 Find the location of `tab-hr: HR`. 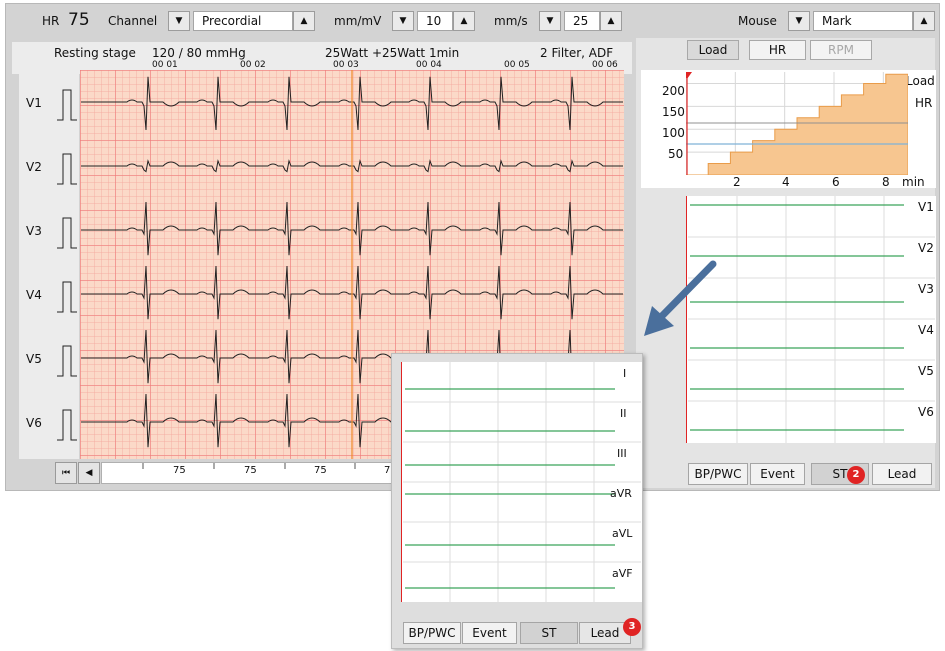

tab-hr: HR is located at coordinates (777, 50).